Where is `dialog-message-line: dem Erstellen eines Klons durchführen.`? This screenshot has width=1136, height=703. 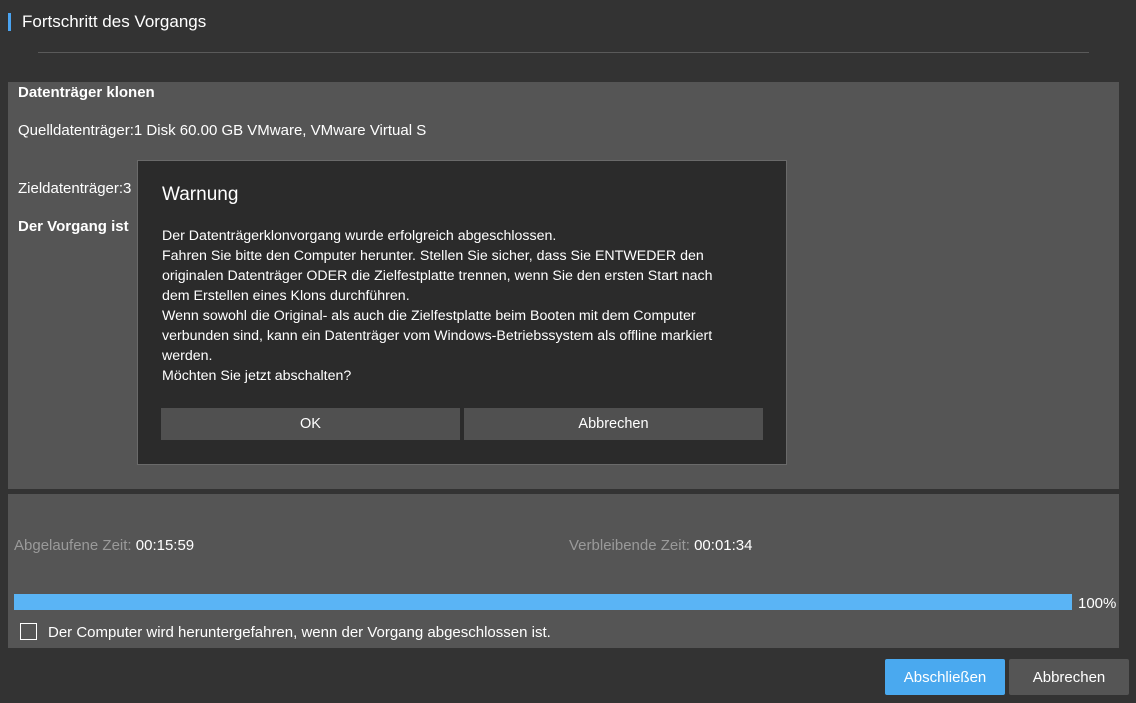
dialog-message-line: dem Erstellen eines Klons durchführen. is located at coordinates (286, 296).